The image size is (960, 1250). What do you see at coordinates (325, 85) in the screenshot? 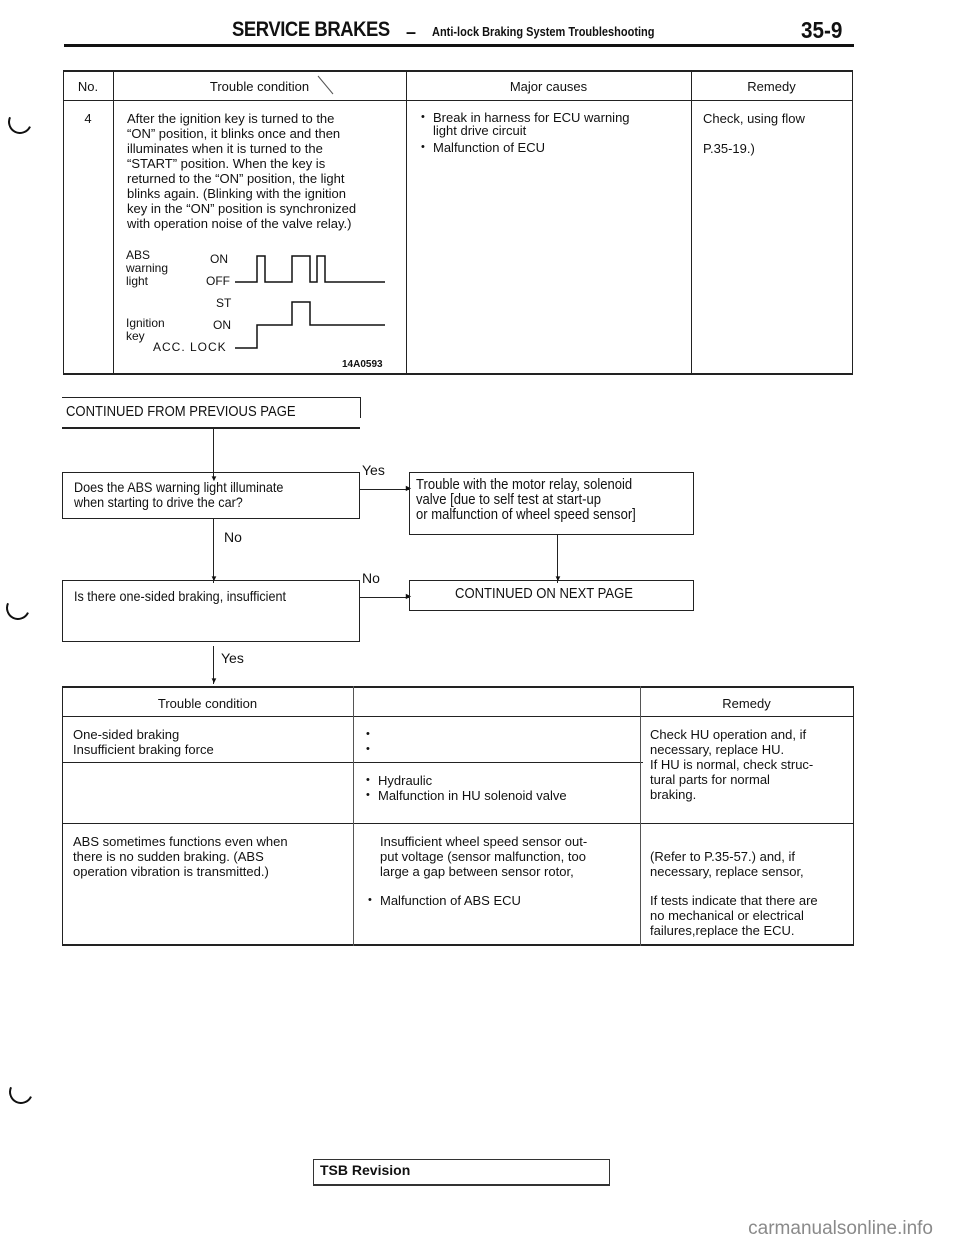
I see `pen-stroke-mark` at bounding box center [325, 85].